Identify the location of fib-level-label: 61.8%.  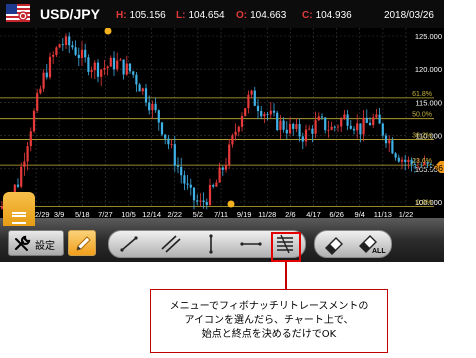
(422, 94).